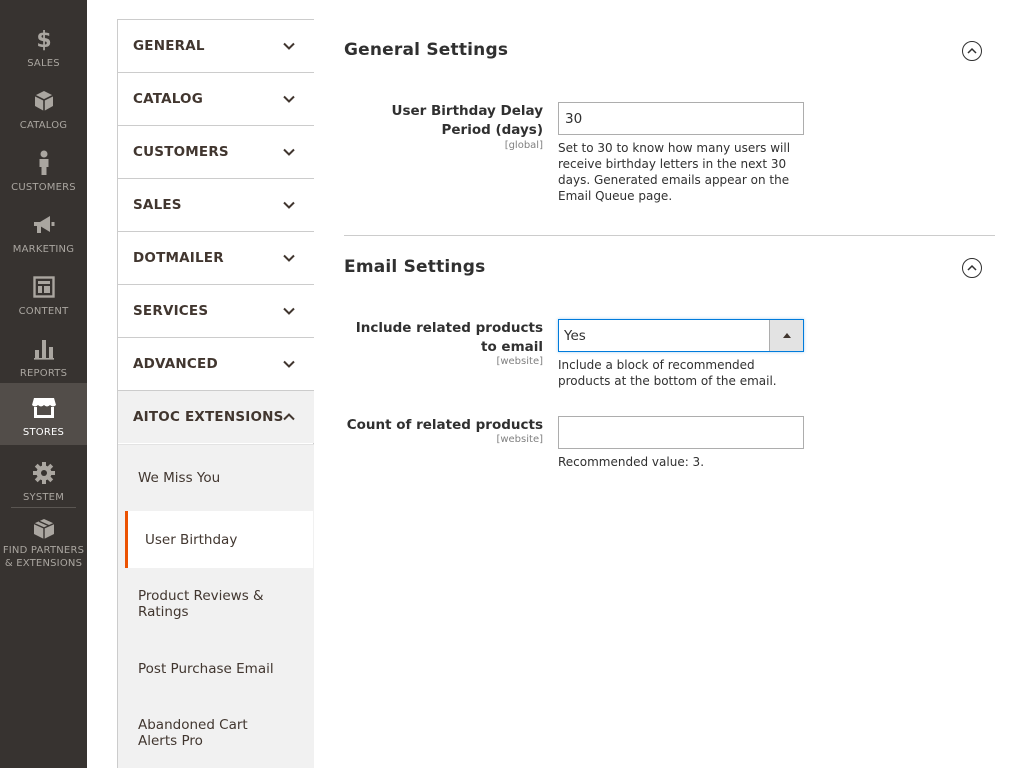 Image resolution: width=1024 pixels, height=768 pixels. I want to click on scope-label: [global], so click(523, 145).